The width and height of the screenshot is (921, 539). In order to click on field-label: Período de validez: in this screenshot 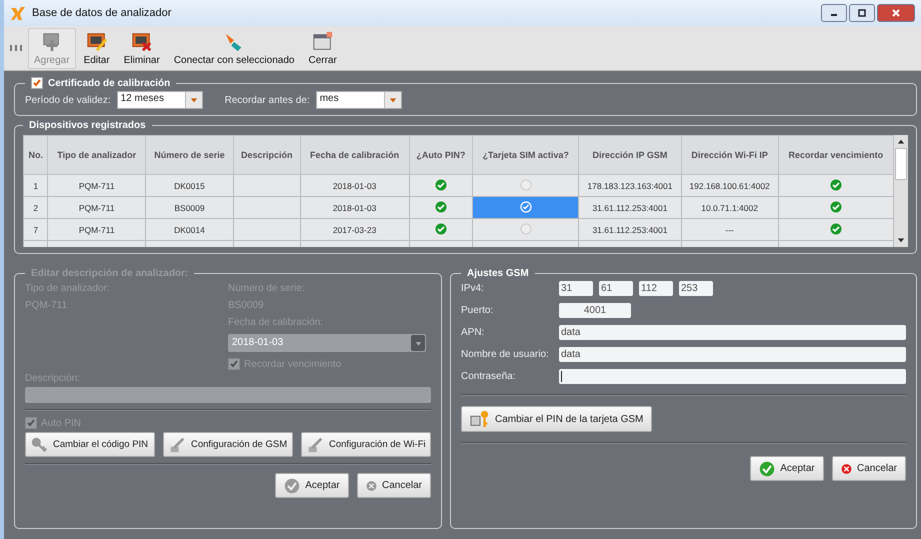, I will do `click(68, 100)`.